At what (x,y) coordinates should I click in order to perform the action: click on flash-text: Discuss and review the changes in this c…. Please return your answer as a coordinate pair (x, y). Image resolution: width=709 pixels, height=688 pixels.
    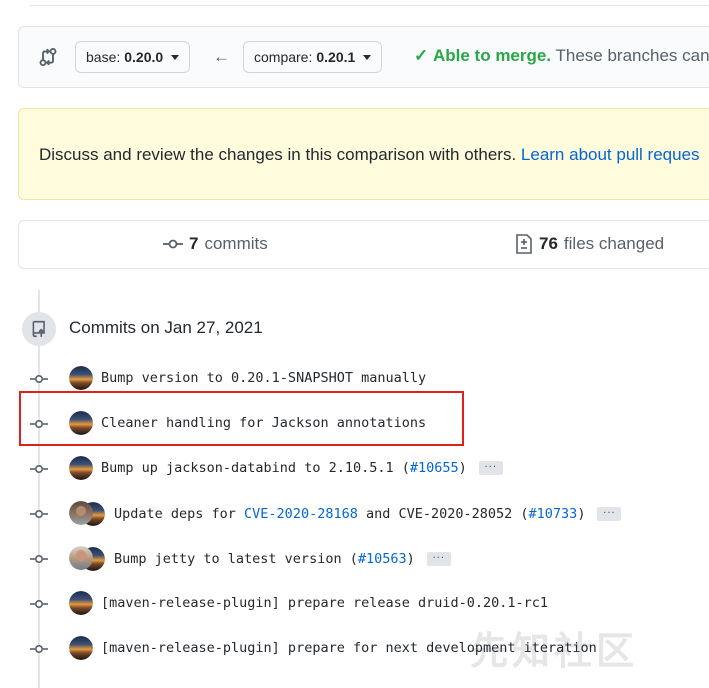
    Looking at the image, I should click on (369, 155).